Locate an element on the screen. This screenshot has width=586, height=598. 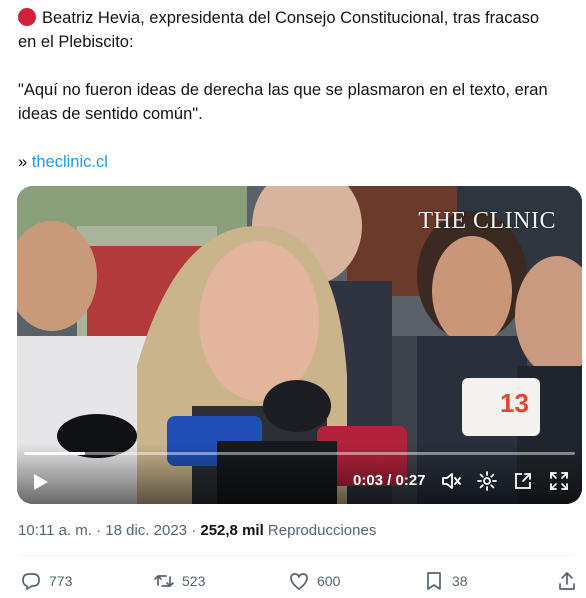
current-time: 0:03 is located at coordinates (368, 480).